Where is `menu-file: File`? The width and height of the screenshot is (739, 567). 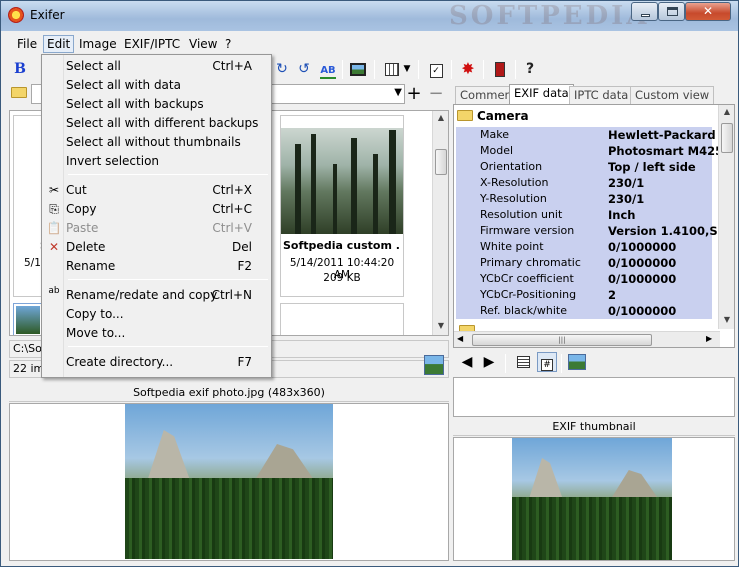
menu-file: File is located at coordinates (27, 45).